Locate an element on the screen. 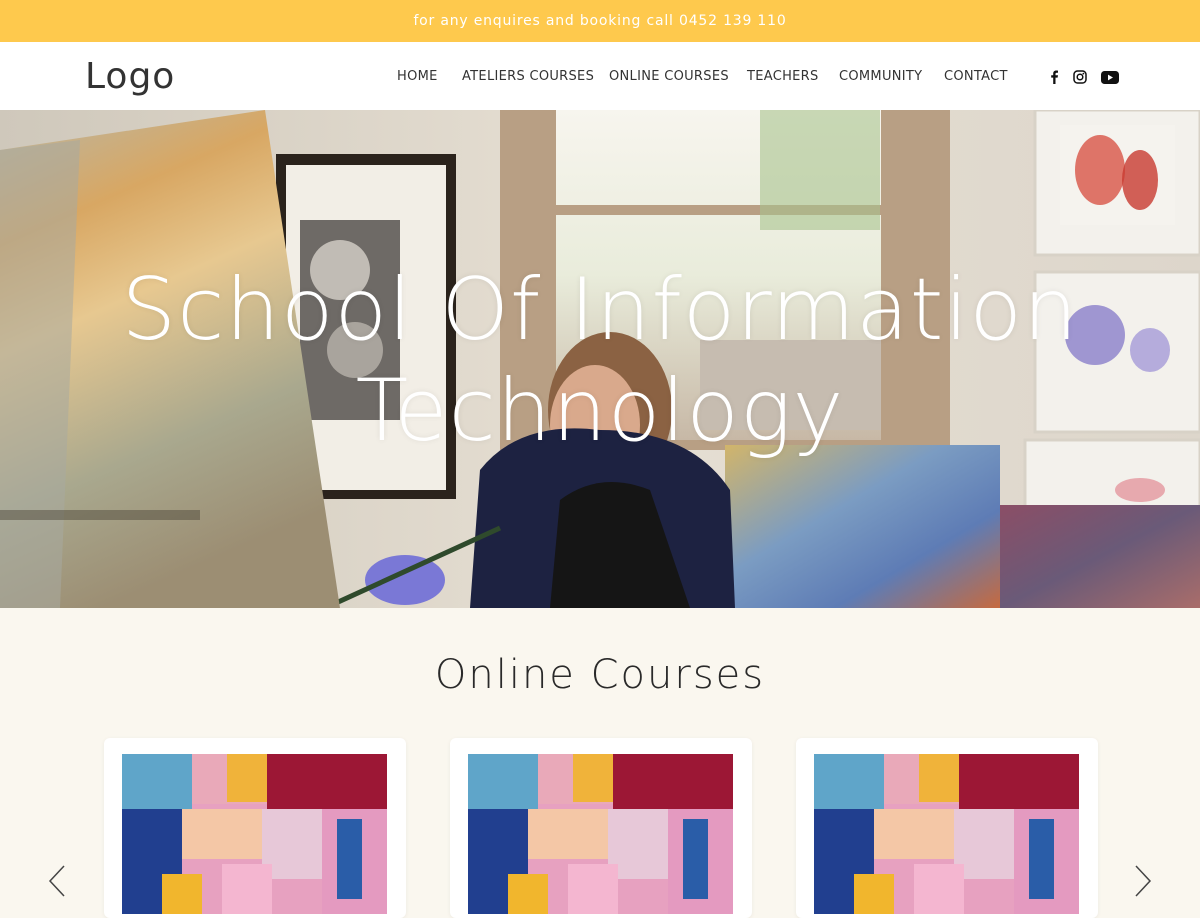 The image size is (1200, 918). hero-title-line-2: Technology is located at coordinates (600, 411).